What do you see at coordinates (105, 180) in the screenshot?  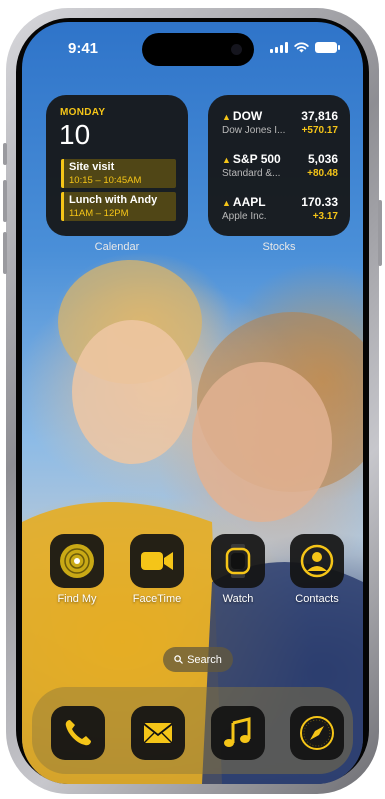 I see `event-time: 10:15 – 10:45AM` at bounding box center [105, 180].